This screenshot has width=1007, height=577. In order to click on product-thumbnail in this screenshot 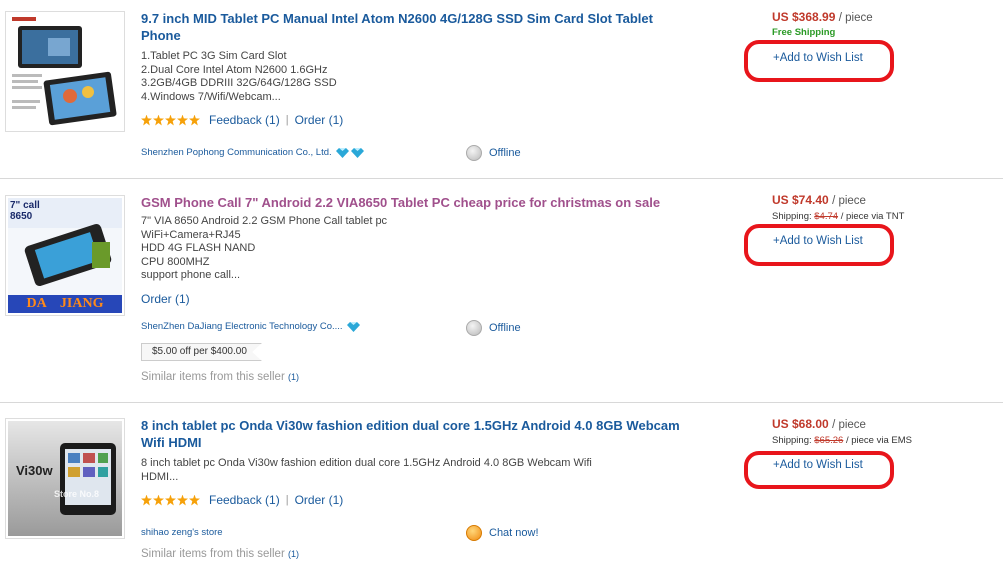, I will do `click(65, 71)`.